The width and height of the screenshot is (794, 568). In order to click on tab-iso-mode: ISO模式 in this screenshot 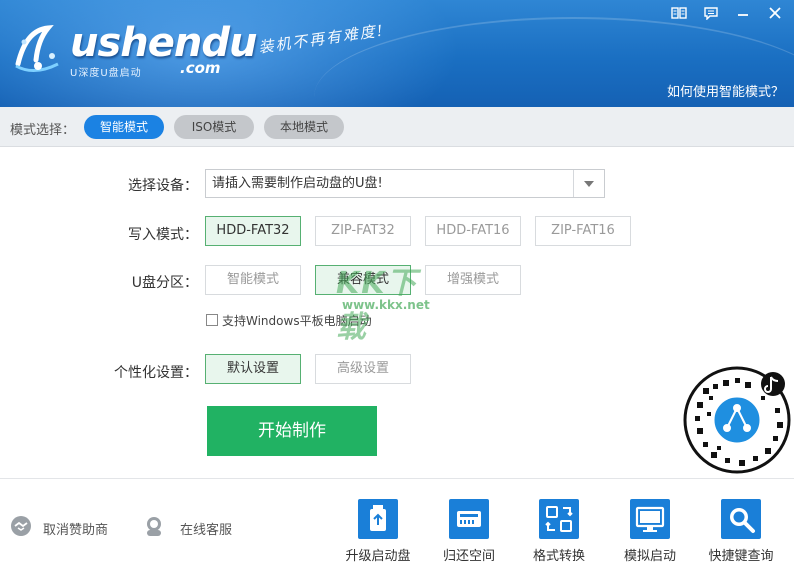, I will do `click(214, 127)`.